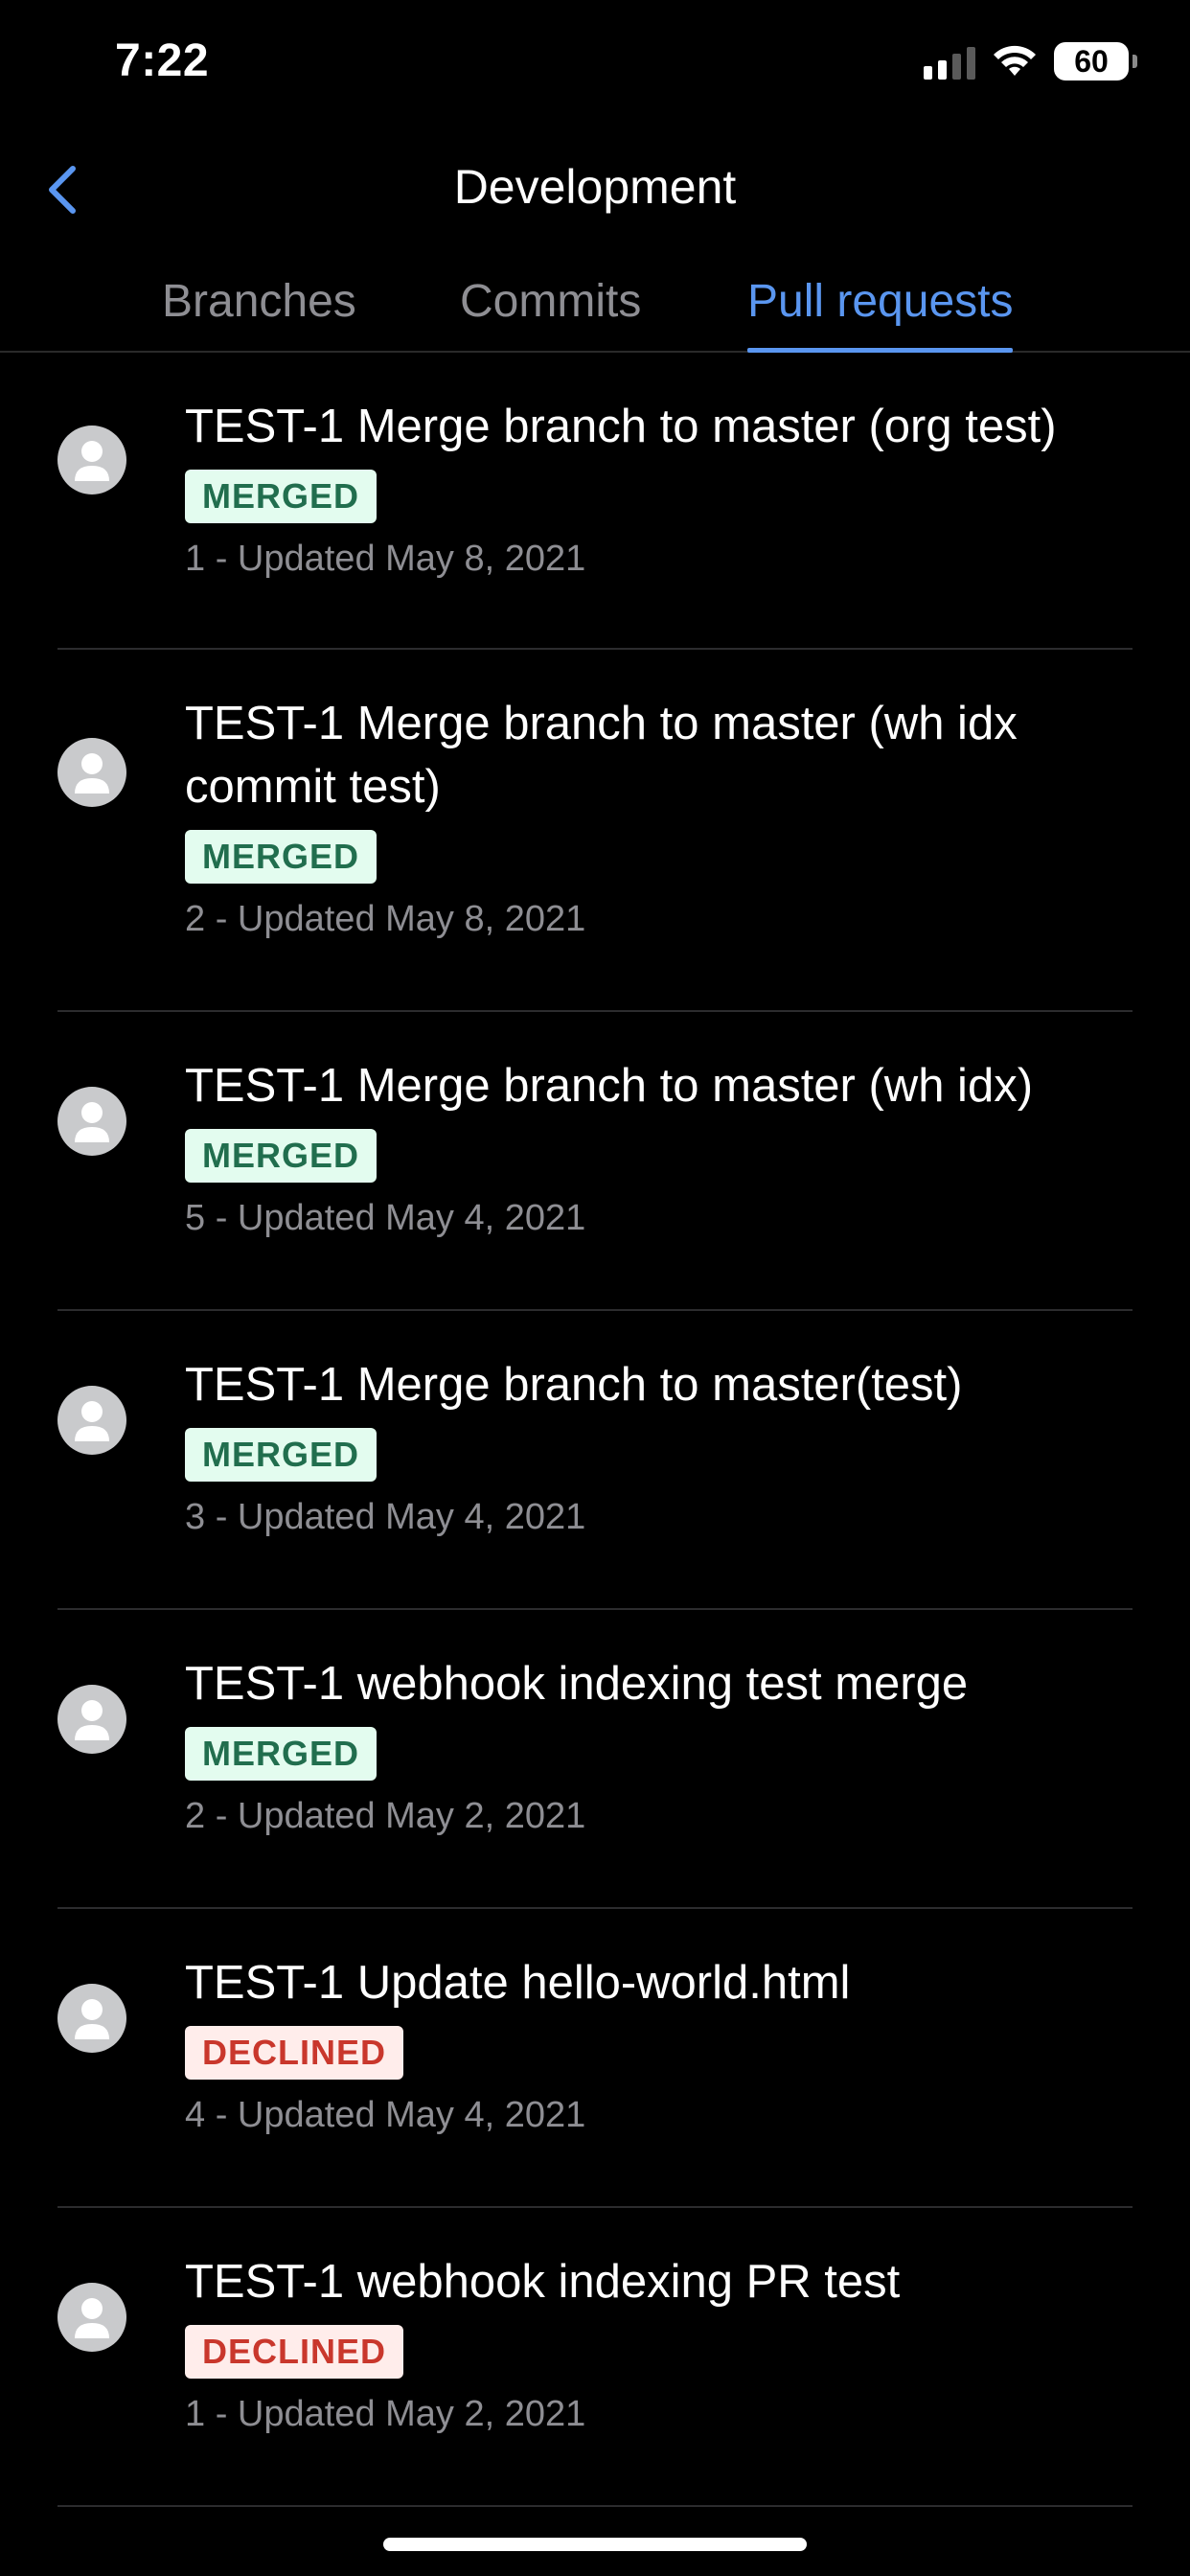 This screenshot has width=1190, height=2576. I want to click on tab-bar: Branches Commits Pull requests, so click(595, 310).